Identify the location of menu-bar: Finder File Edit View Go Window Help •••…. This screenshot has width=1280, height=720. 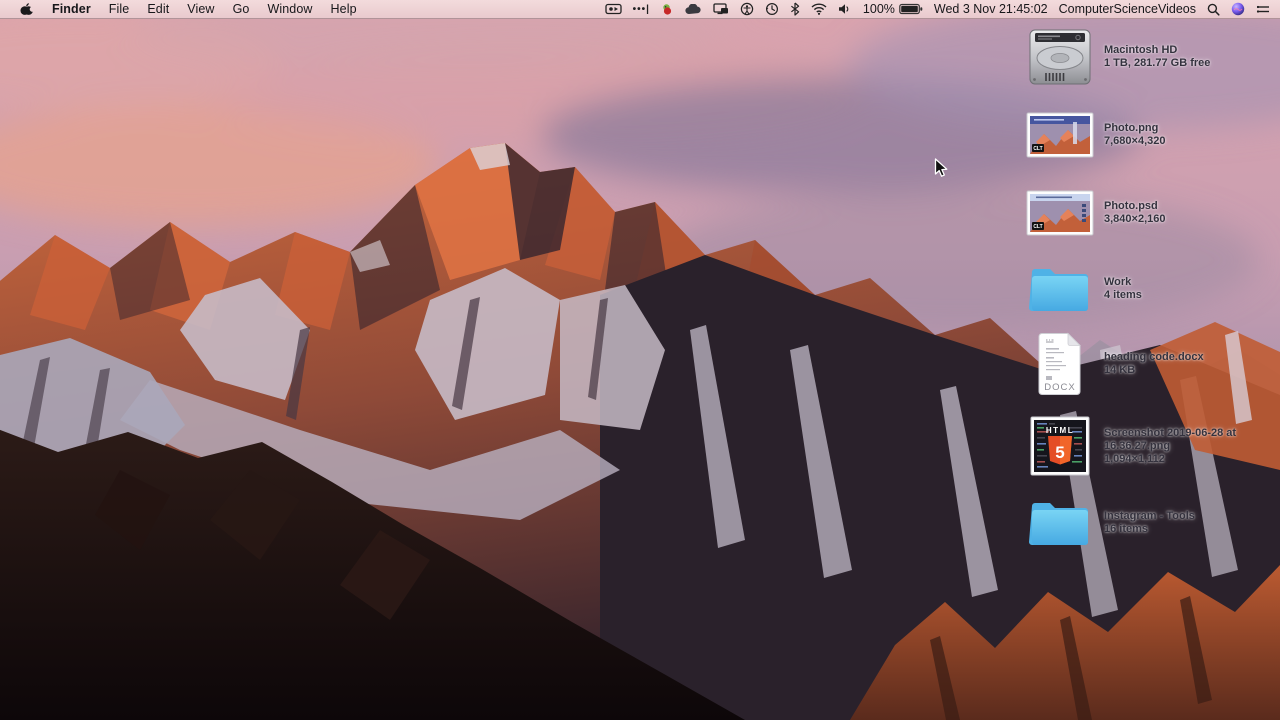
(640, 9).